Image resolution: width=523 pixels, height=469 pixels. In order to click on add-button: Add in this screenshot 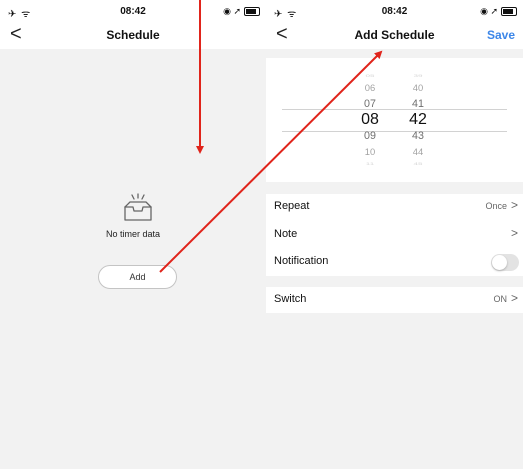, I will do `click(137, 277)`.